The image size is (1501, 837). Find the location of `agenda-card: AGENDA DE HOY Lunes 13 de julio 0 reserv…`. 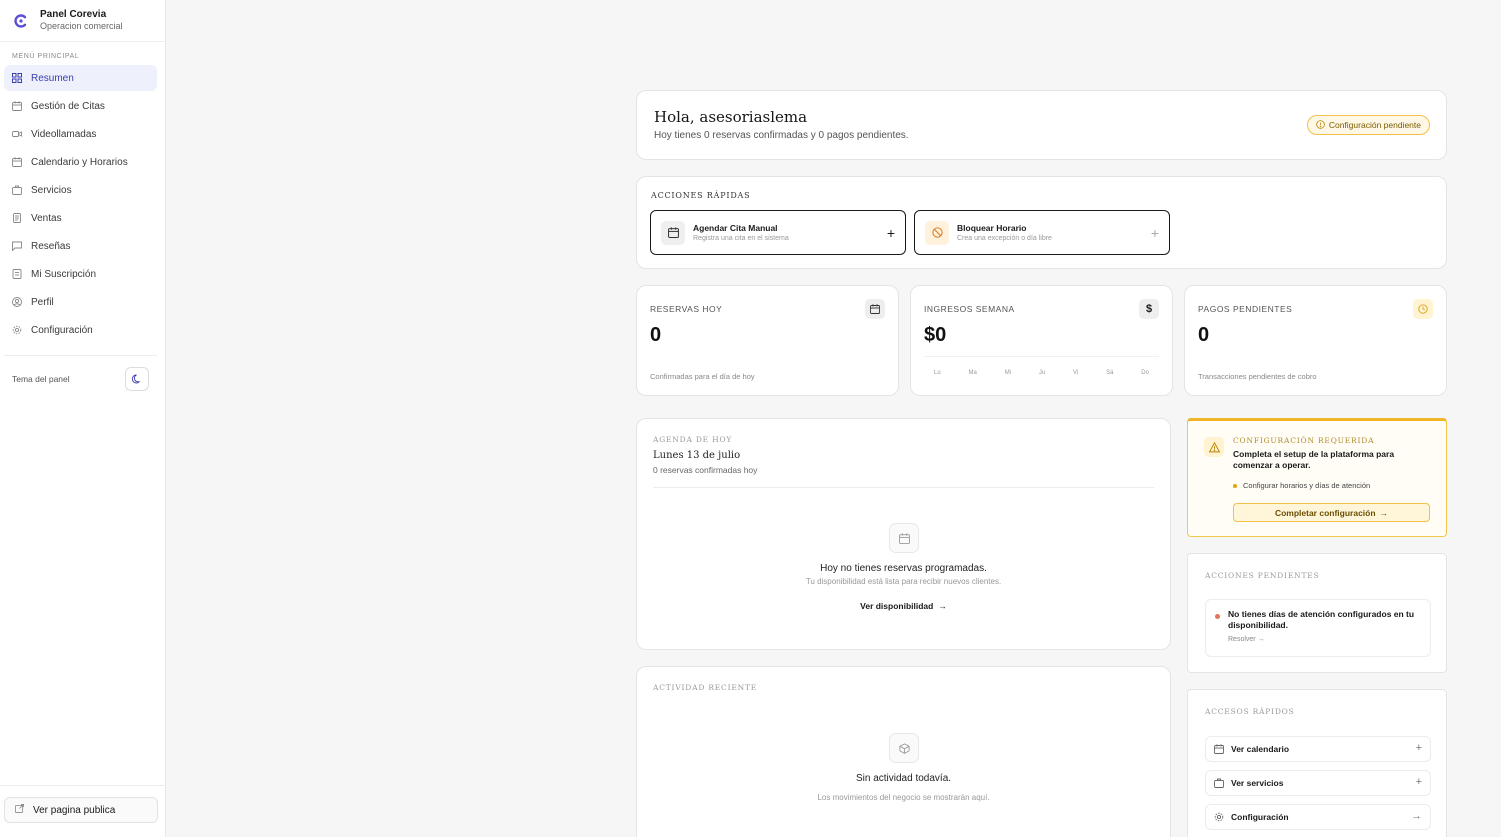

agenda-card: AGENDA DE HOY Lunes 13 de julio 0 reserv… is located at coordinates (903, 534).